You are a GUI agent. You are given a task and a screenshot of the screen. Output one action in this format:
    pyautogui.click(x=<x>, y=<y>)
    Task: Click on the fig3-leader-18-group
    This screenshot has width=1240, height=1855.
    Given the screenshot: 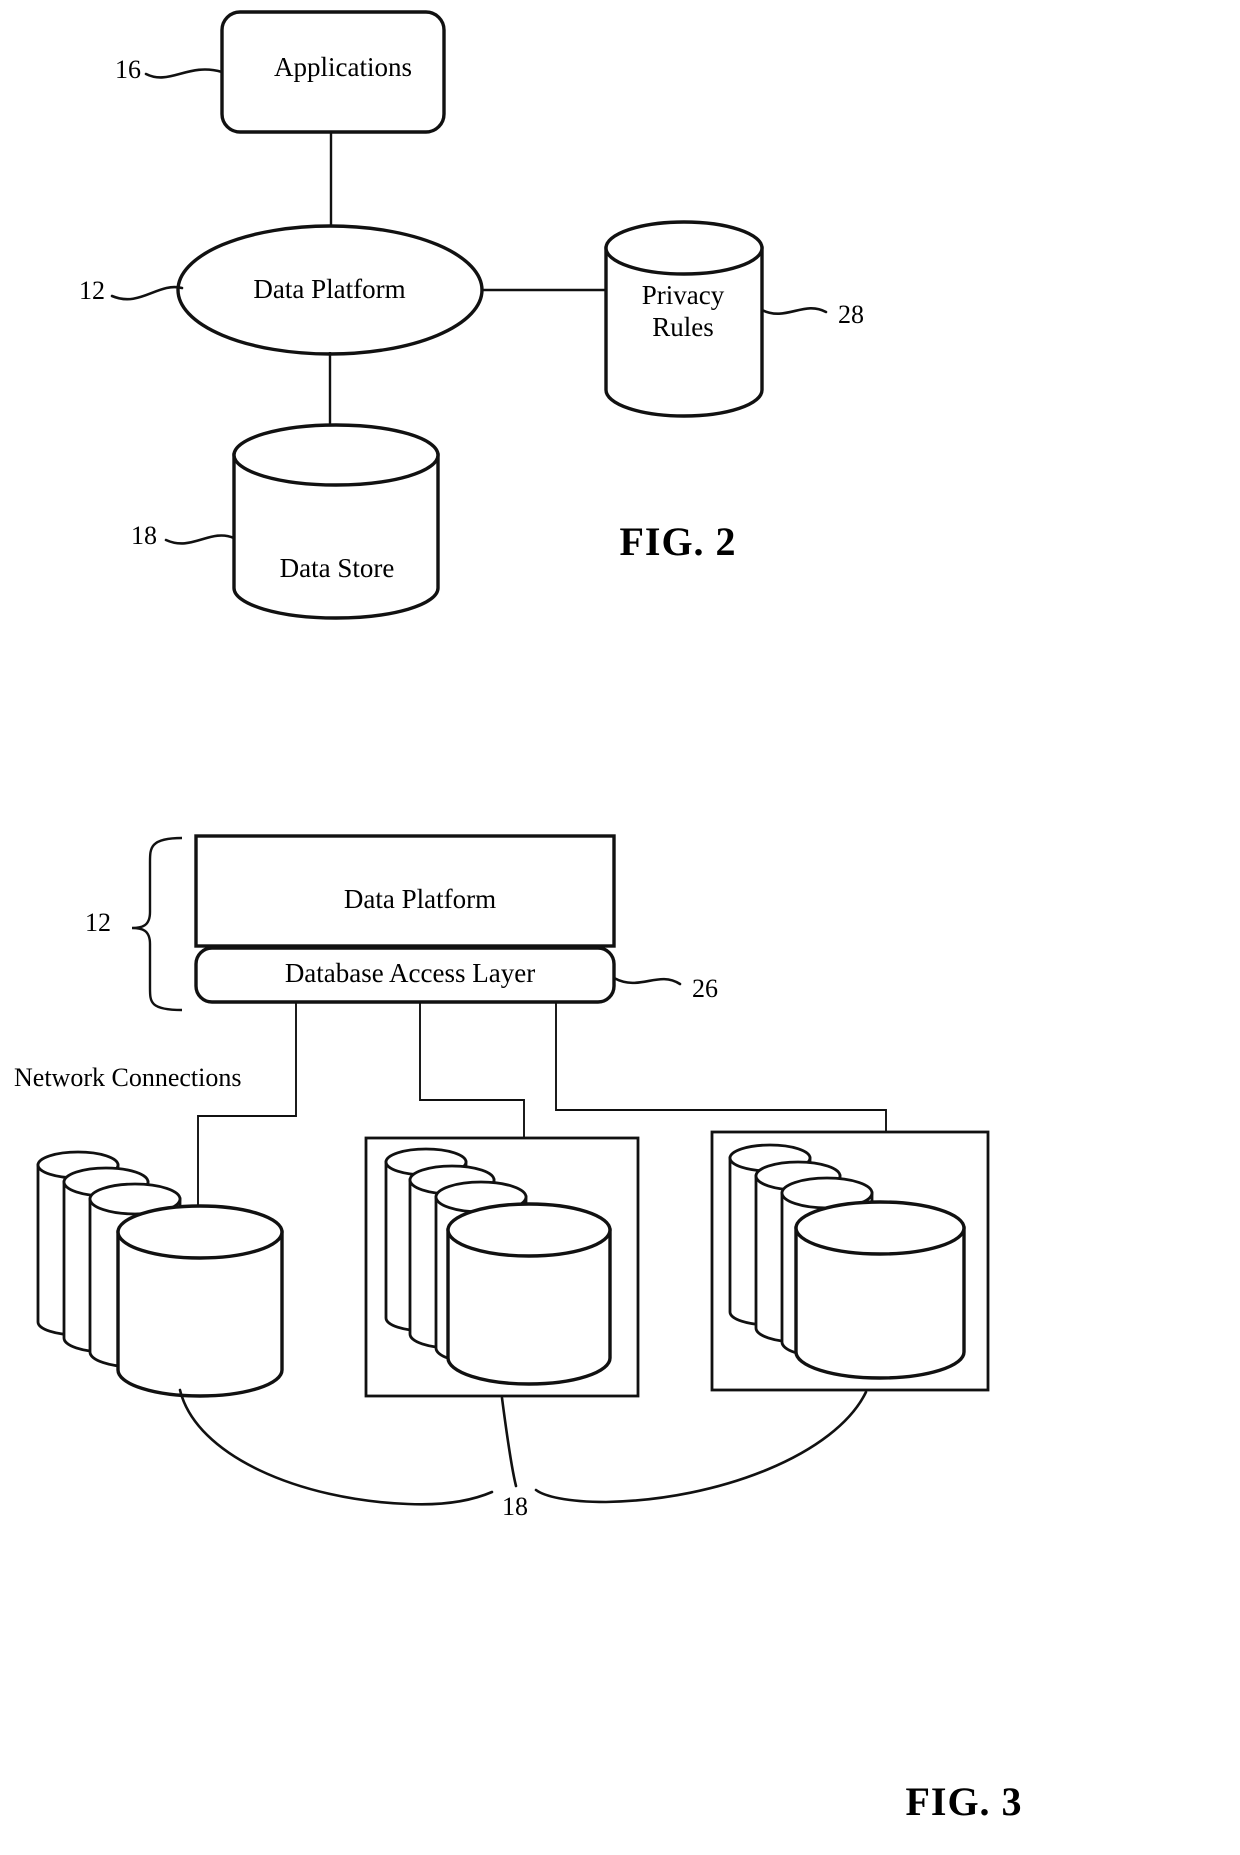 What is the action you would take?
    pyautogui.click(x=523, y=1447)
    